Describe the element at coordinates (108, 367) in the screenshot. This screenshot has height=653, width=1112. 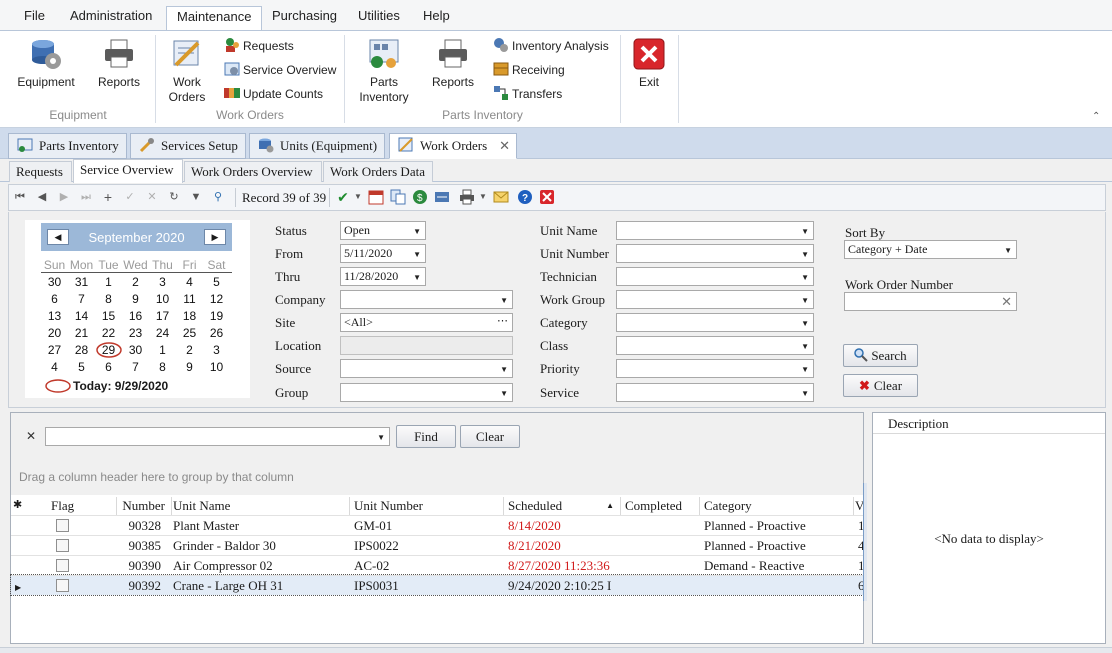
I see `calendar-day: 6` at that location.